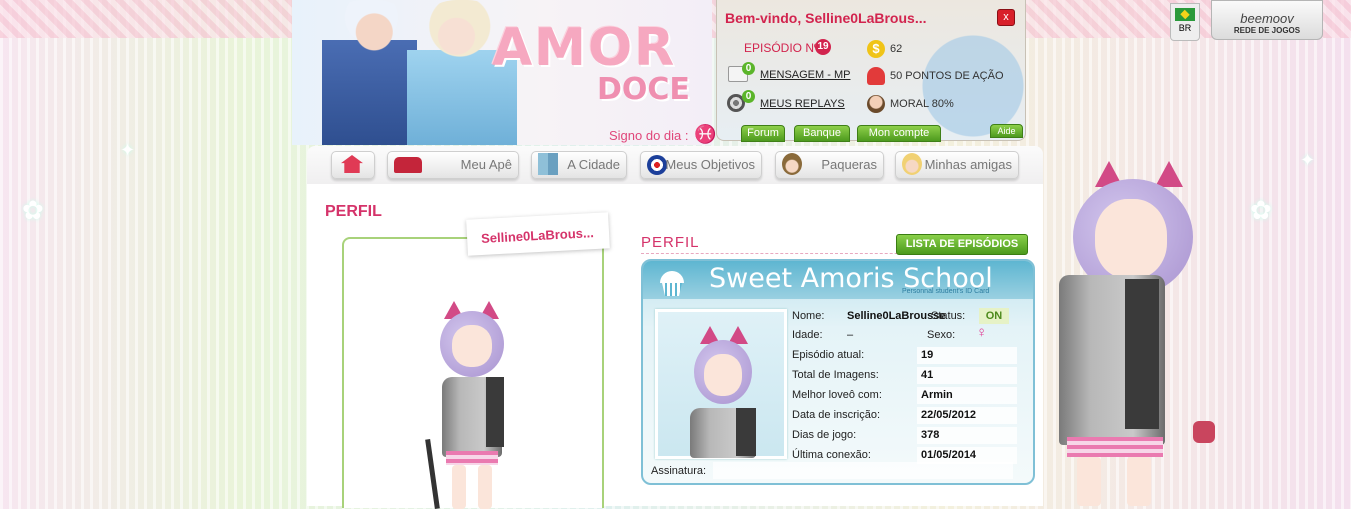 The width and height of the screenshot is (1351, 509). Describe the element at coordinates (982, 332) in the screenshot. I see `female-symbol-icon: ♀` at that location.